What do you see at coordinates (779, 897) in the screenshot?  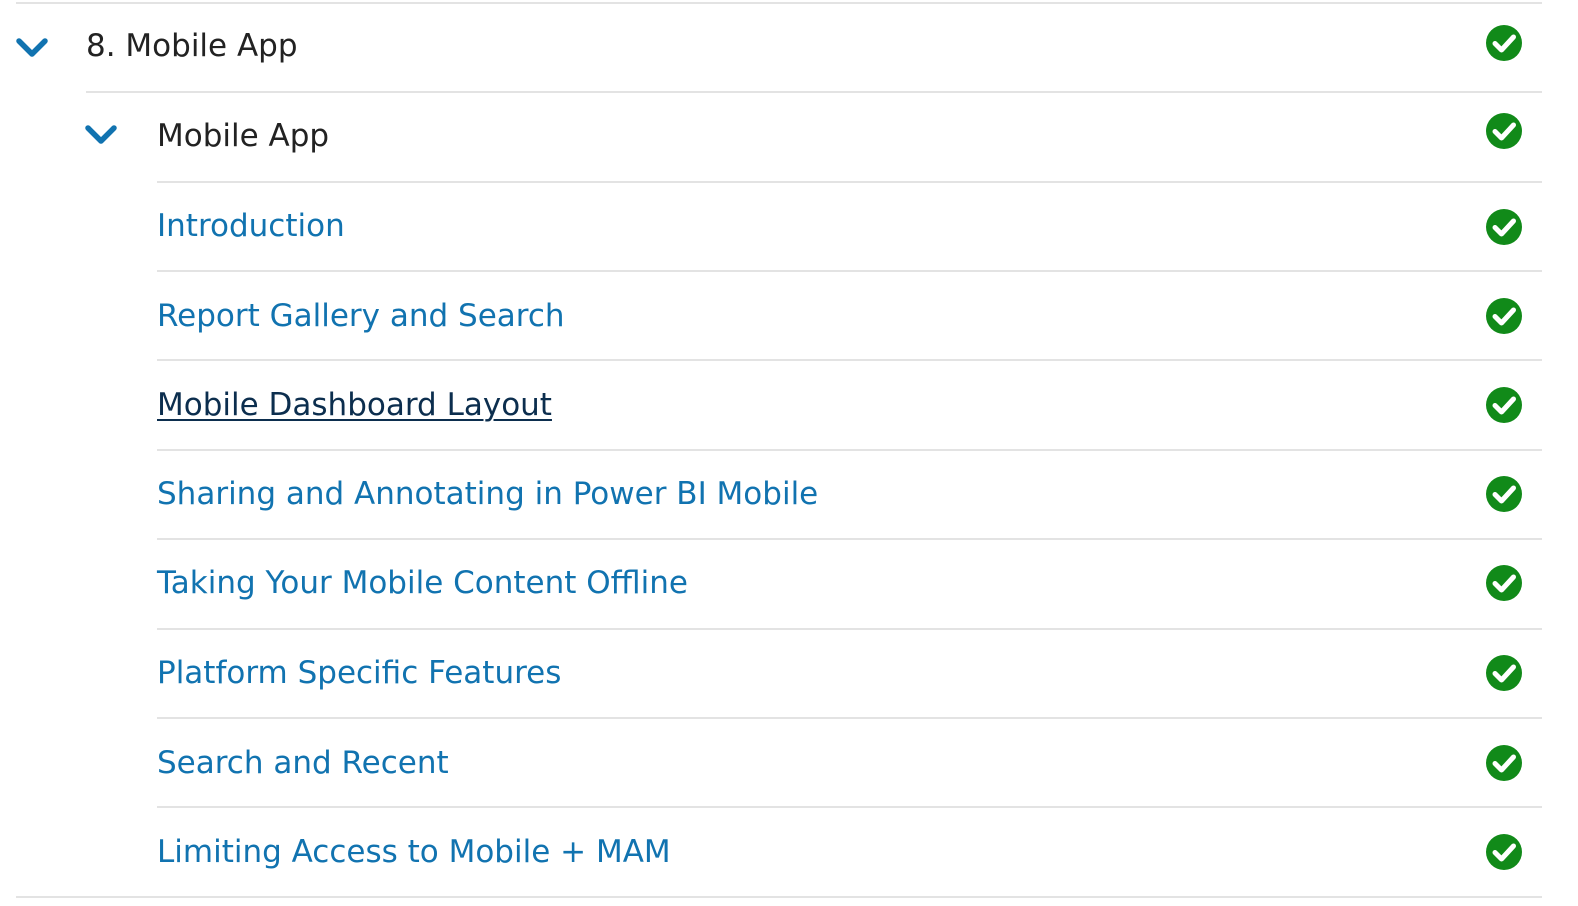 I see `divider` at bounding box center [779, 897].